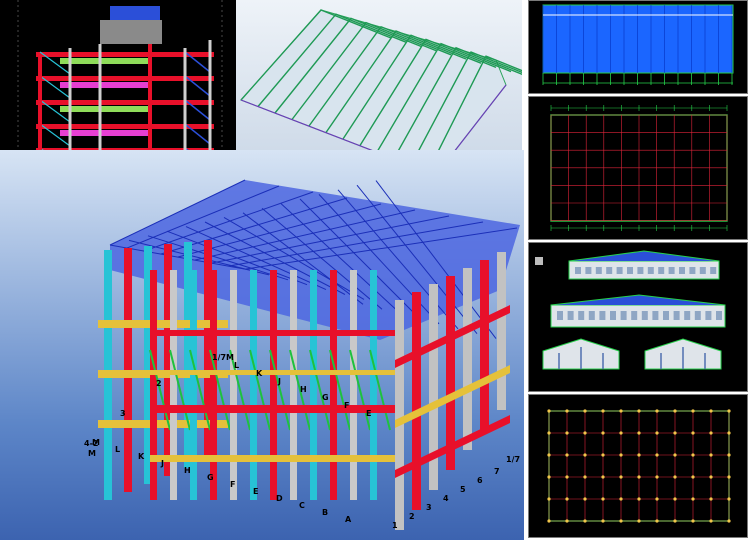 Image resolution: width=750 pixels, height=540 pixels. I want to click on axis-label: 6, so click(480, 480).